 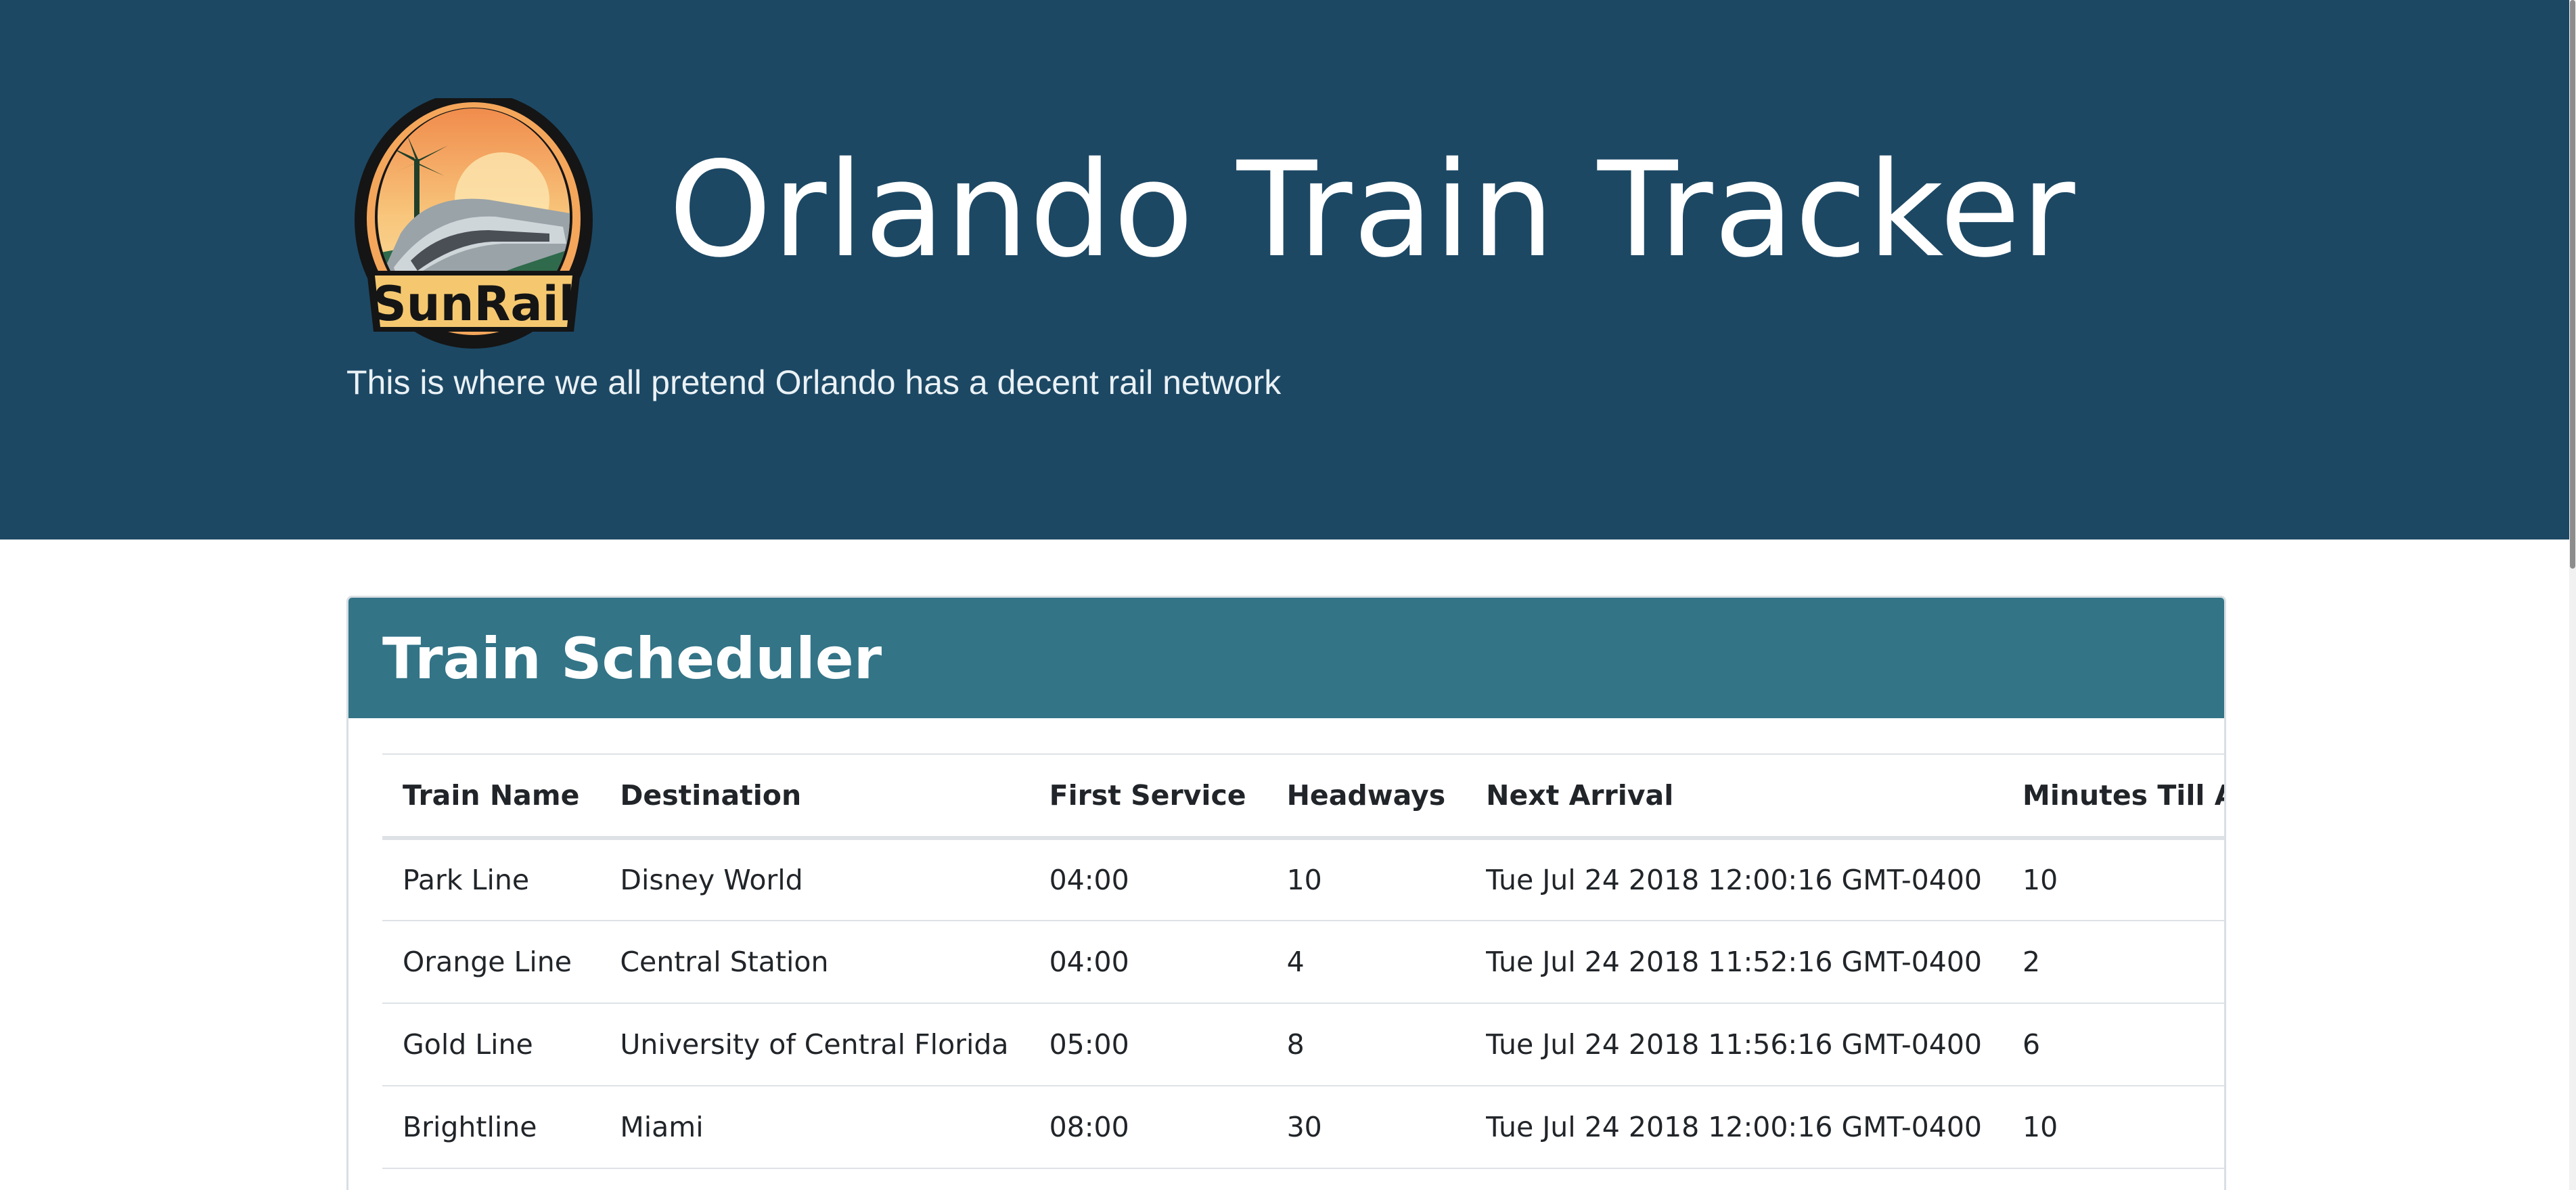 I want to click on cell-destination: Disney World, so click(x=711, y=880).